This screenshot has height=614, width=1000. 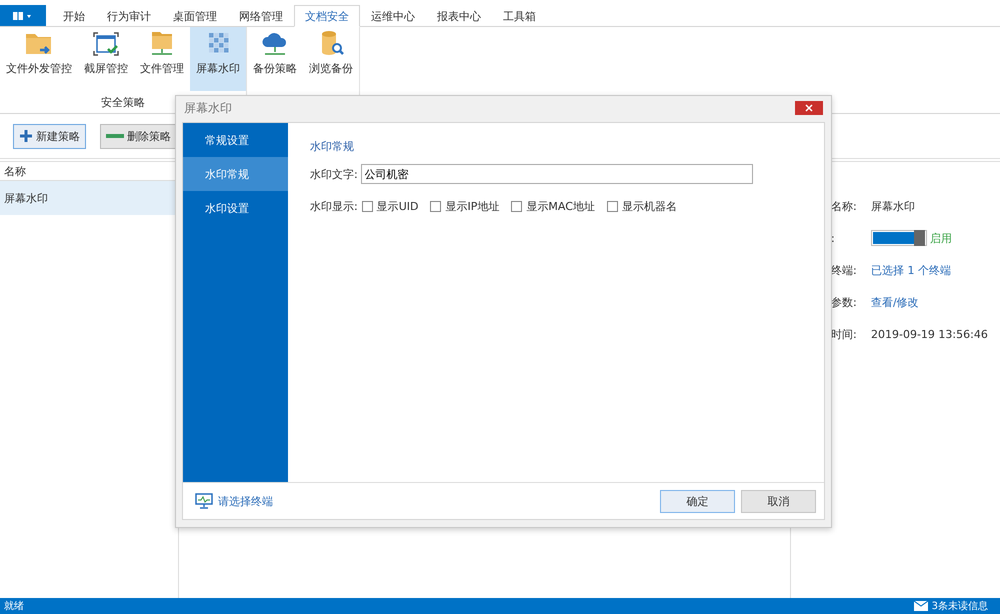 What do you see at coordinates (778, 501) in the screenshot?
I see `dialog-button: 取消` at bounding box center [778, 501].